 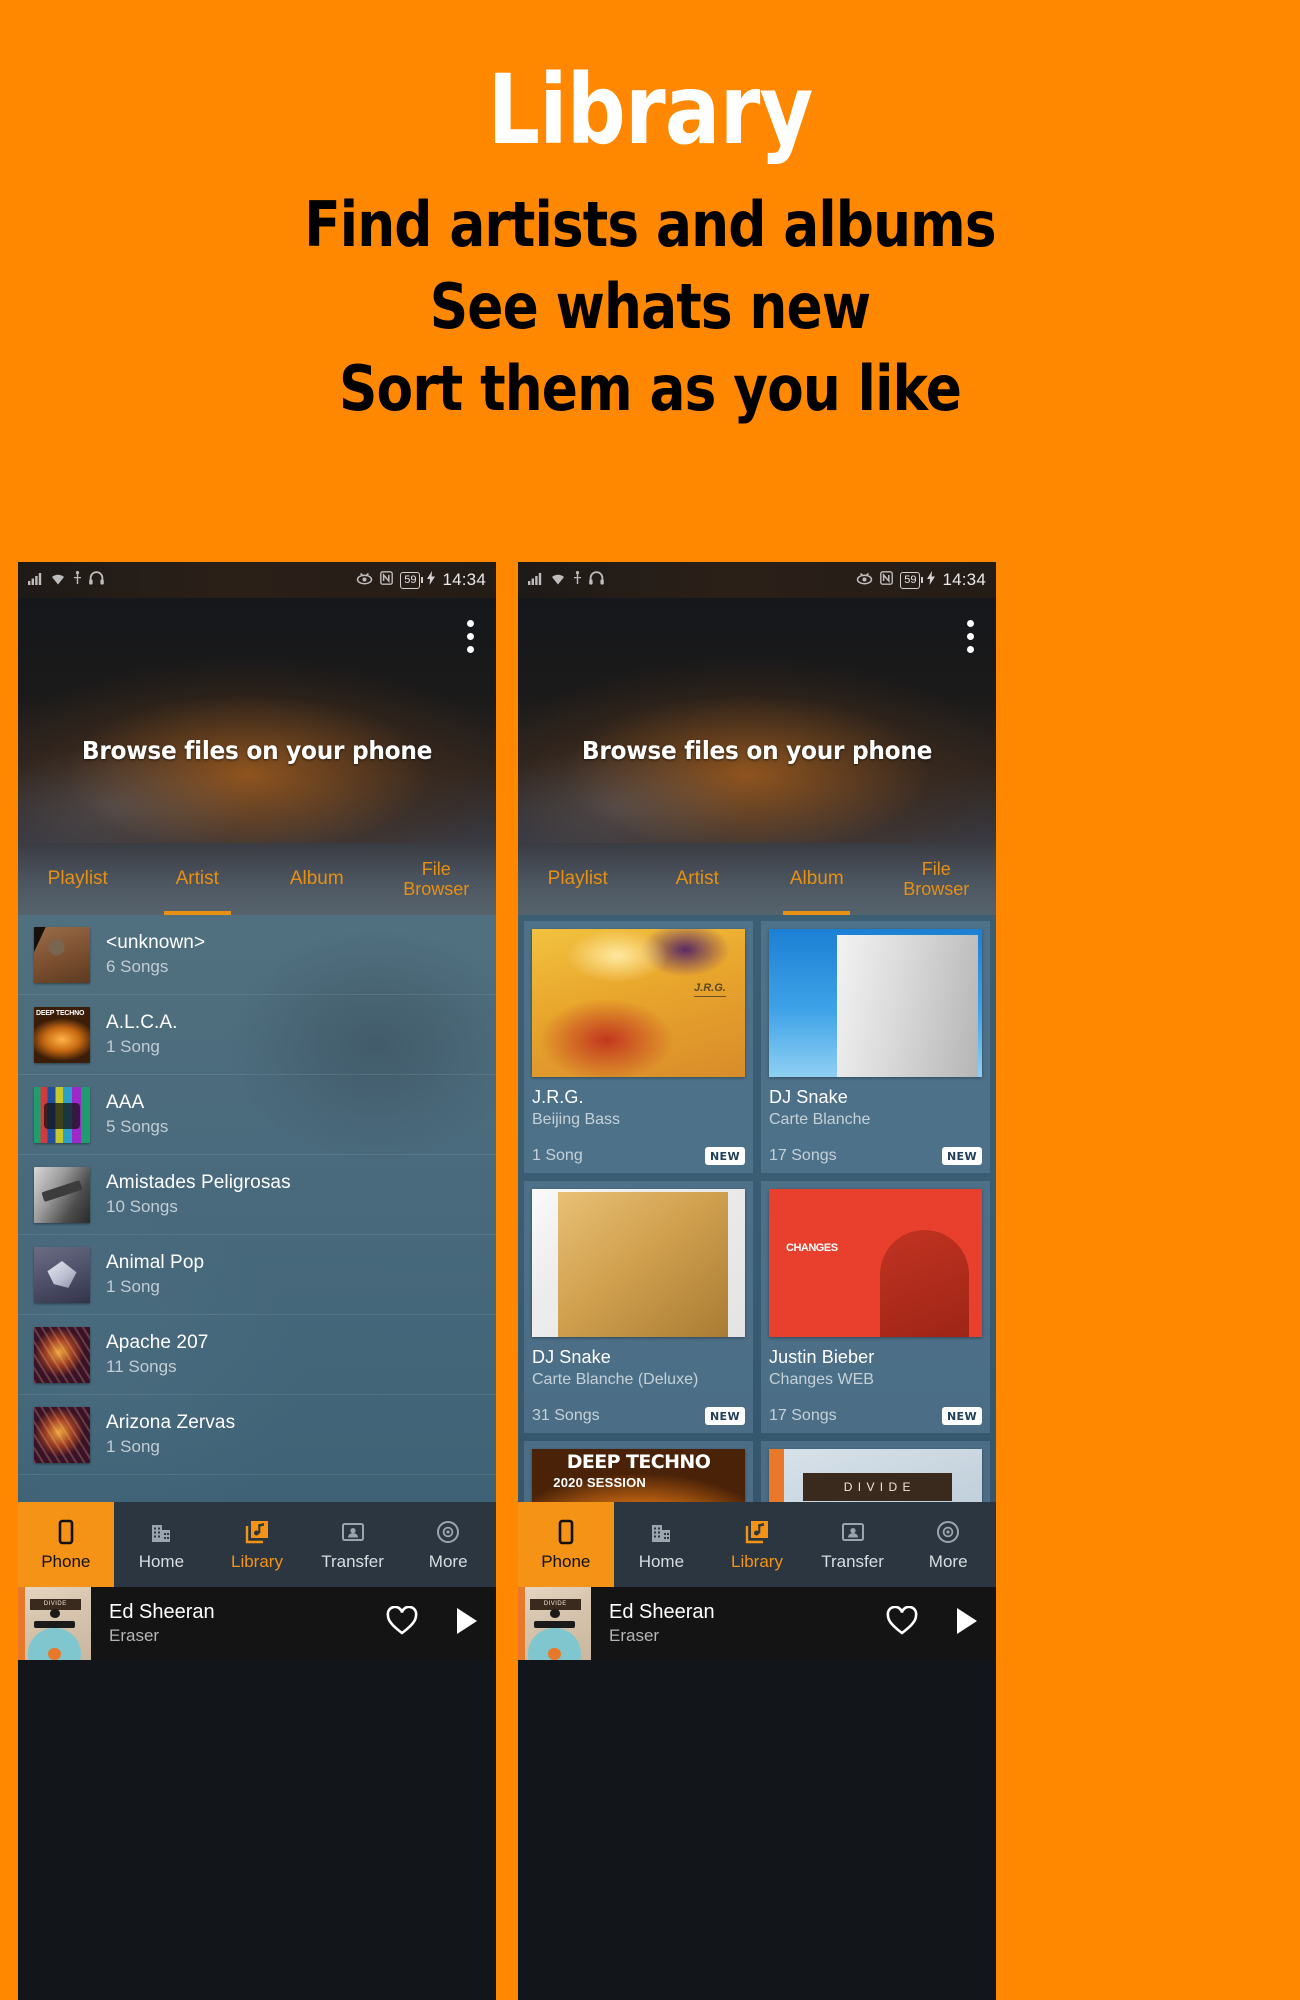 What do you see at coordinates (864, 580) in the screenshot?
I see `eye-off-icon` at bounding box center [864, 580].